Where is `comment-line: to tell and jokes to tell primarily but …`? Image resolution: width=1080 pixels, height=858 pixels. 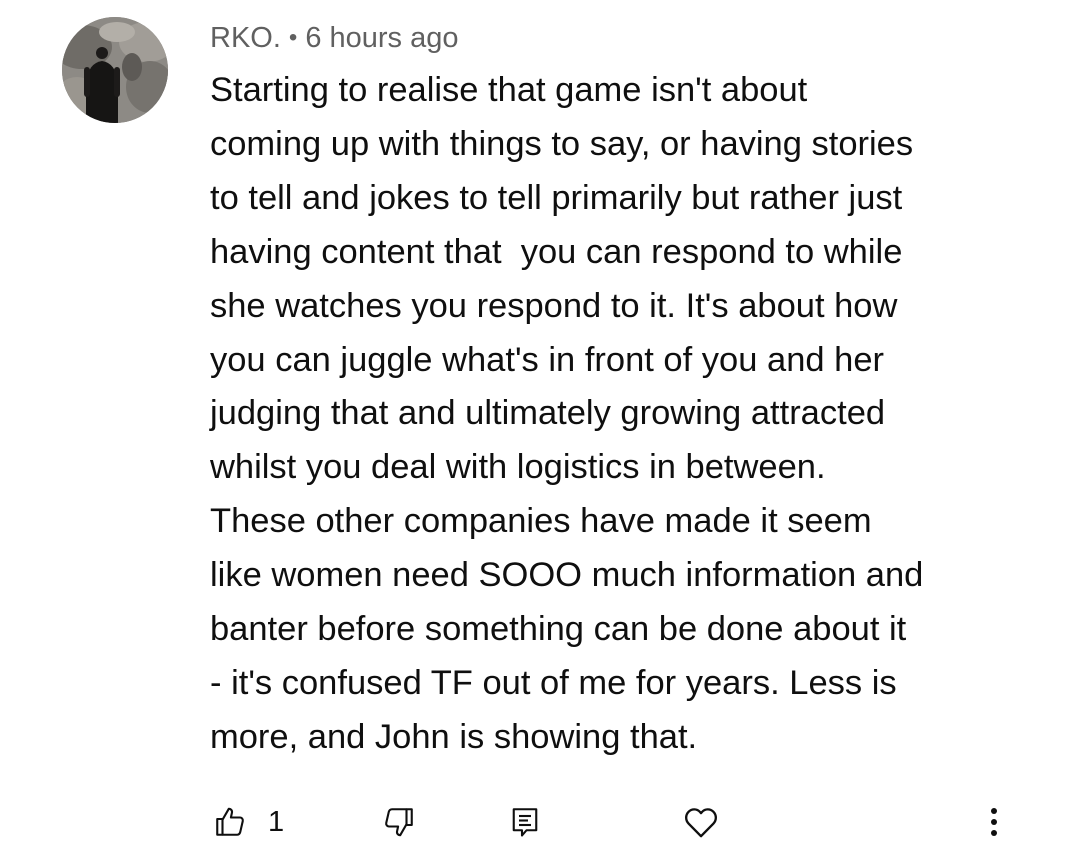 comment-line: to tell and jokes to tell primarily but … is located at coordinates (556, 197).